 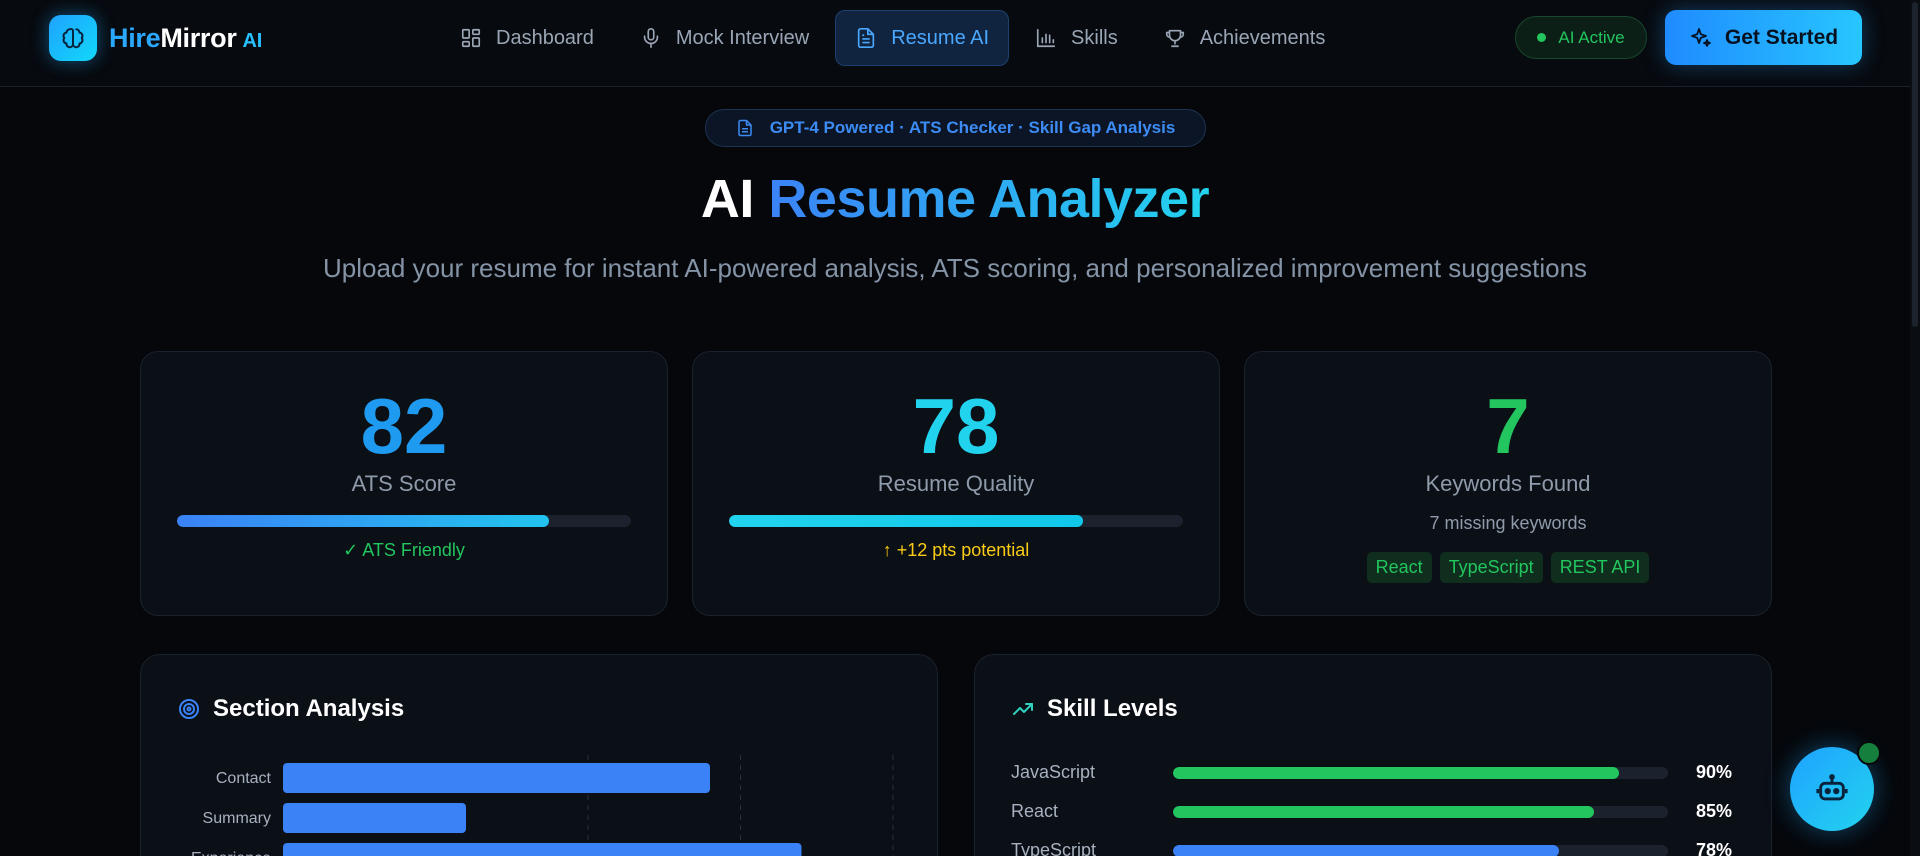 I want to click on nav-item-skills: Skills, so click(x=1076, y=38).